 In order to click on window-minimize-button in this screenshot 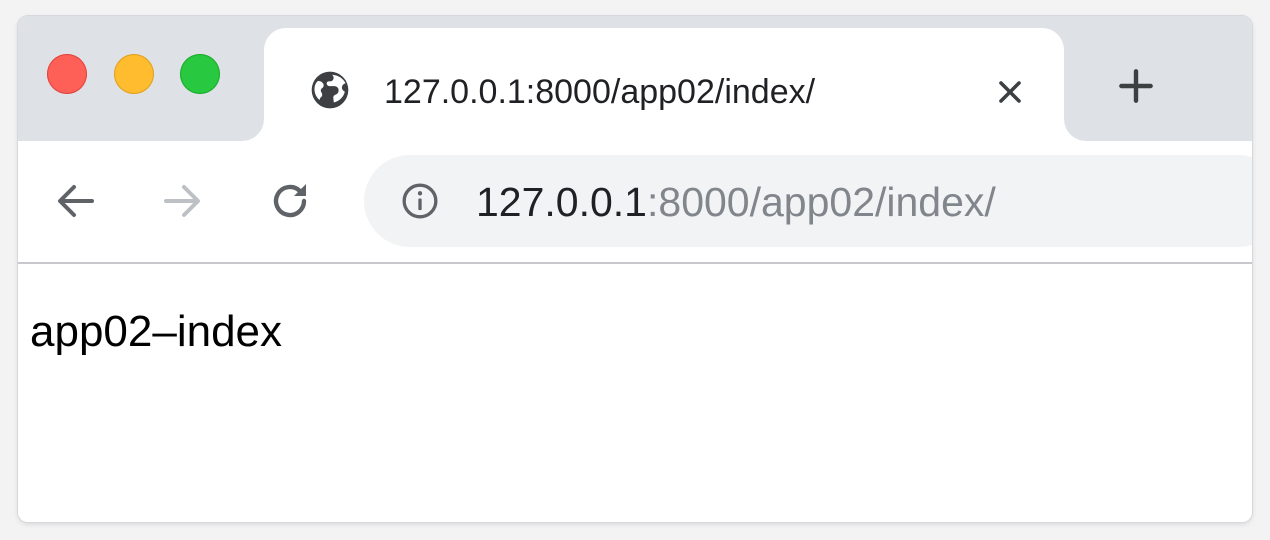, I will do `click(134, 74)`.